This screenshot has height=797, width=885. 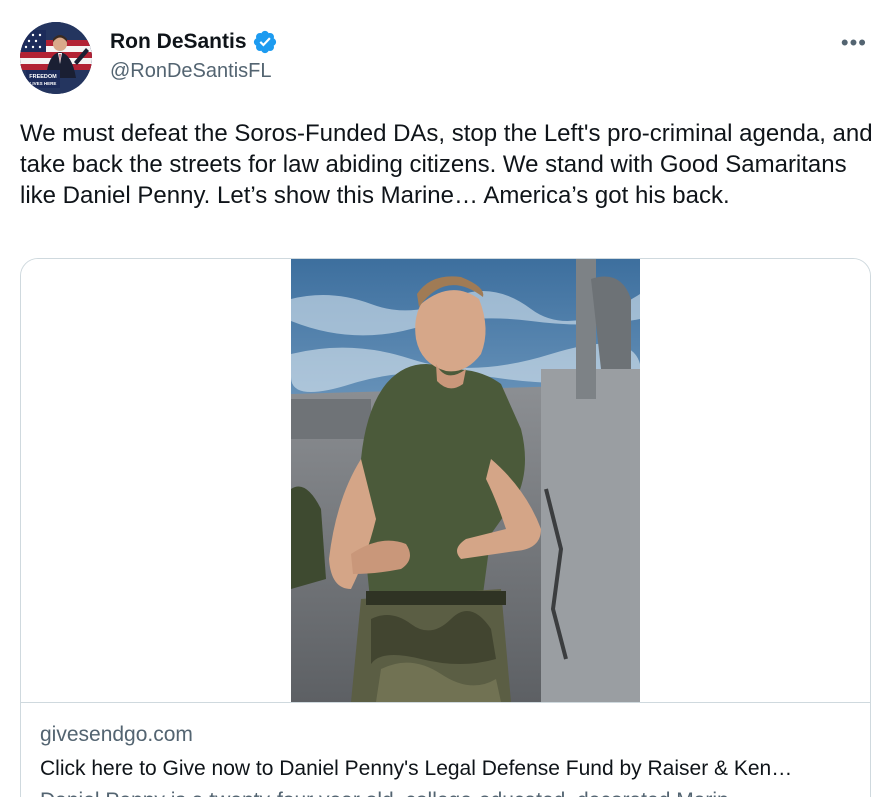 I want to click on author-info: Ron DeSantis @RonDeSantisFL, so click(x=194, y=55).